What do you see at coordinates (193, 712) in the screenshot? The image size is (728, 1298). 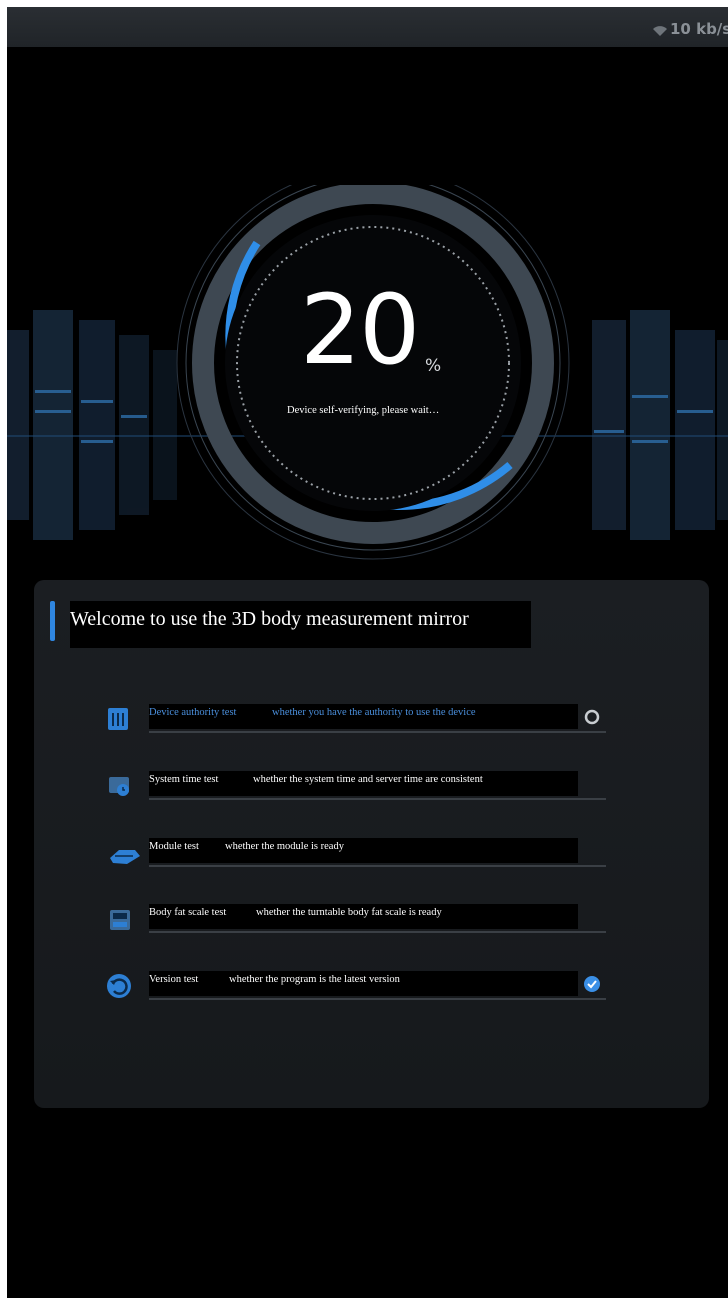 I see `check-label: Device authority test` at bounding box center [193, 712].